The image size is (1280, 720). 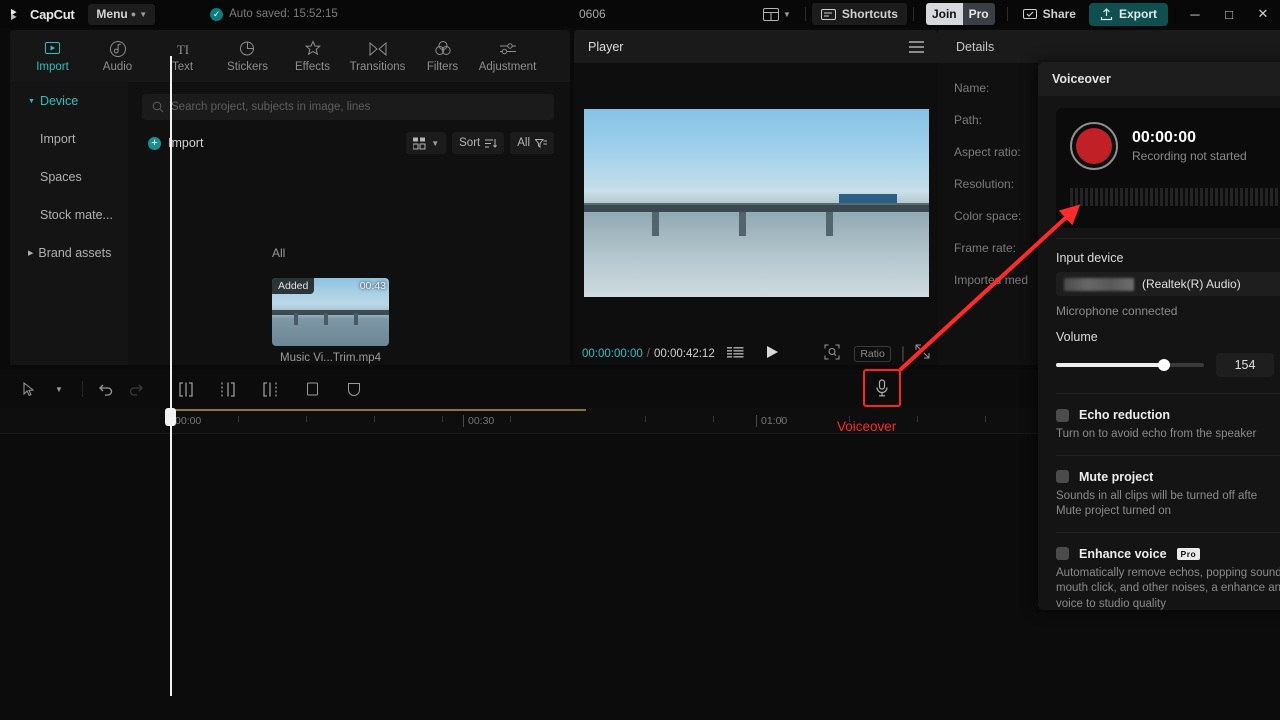 I want to click on select-tool-icon, so click(x=29, y=389).